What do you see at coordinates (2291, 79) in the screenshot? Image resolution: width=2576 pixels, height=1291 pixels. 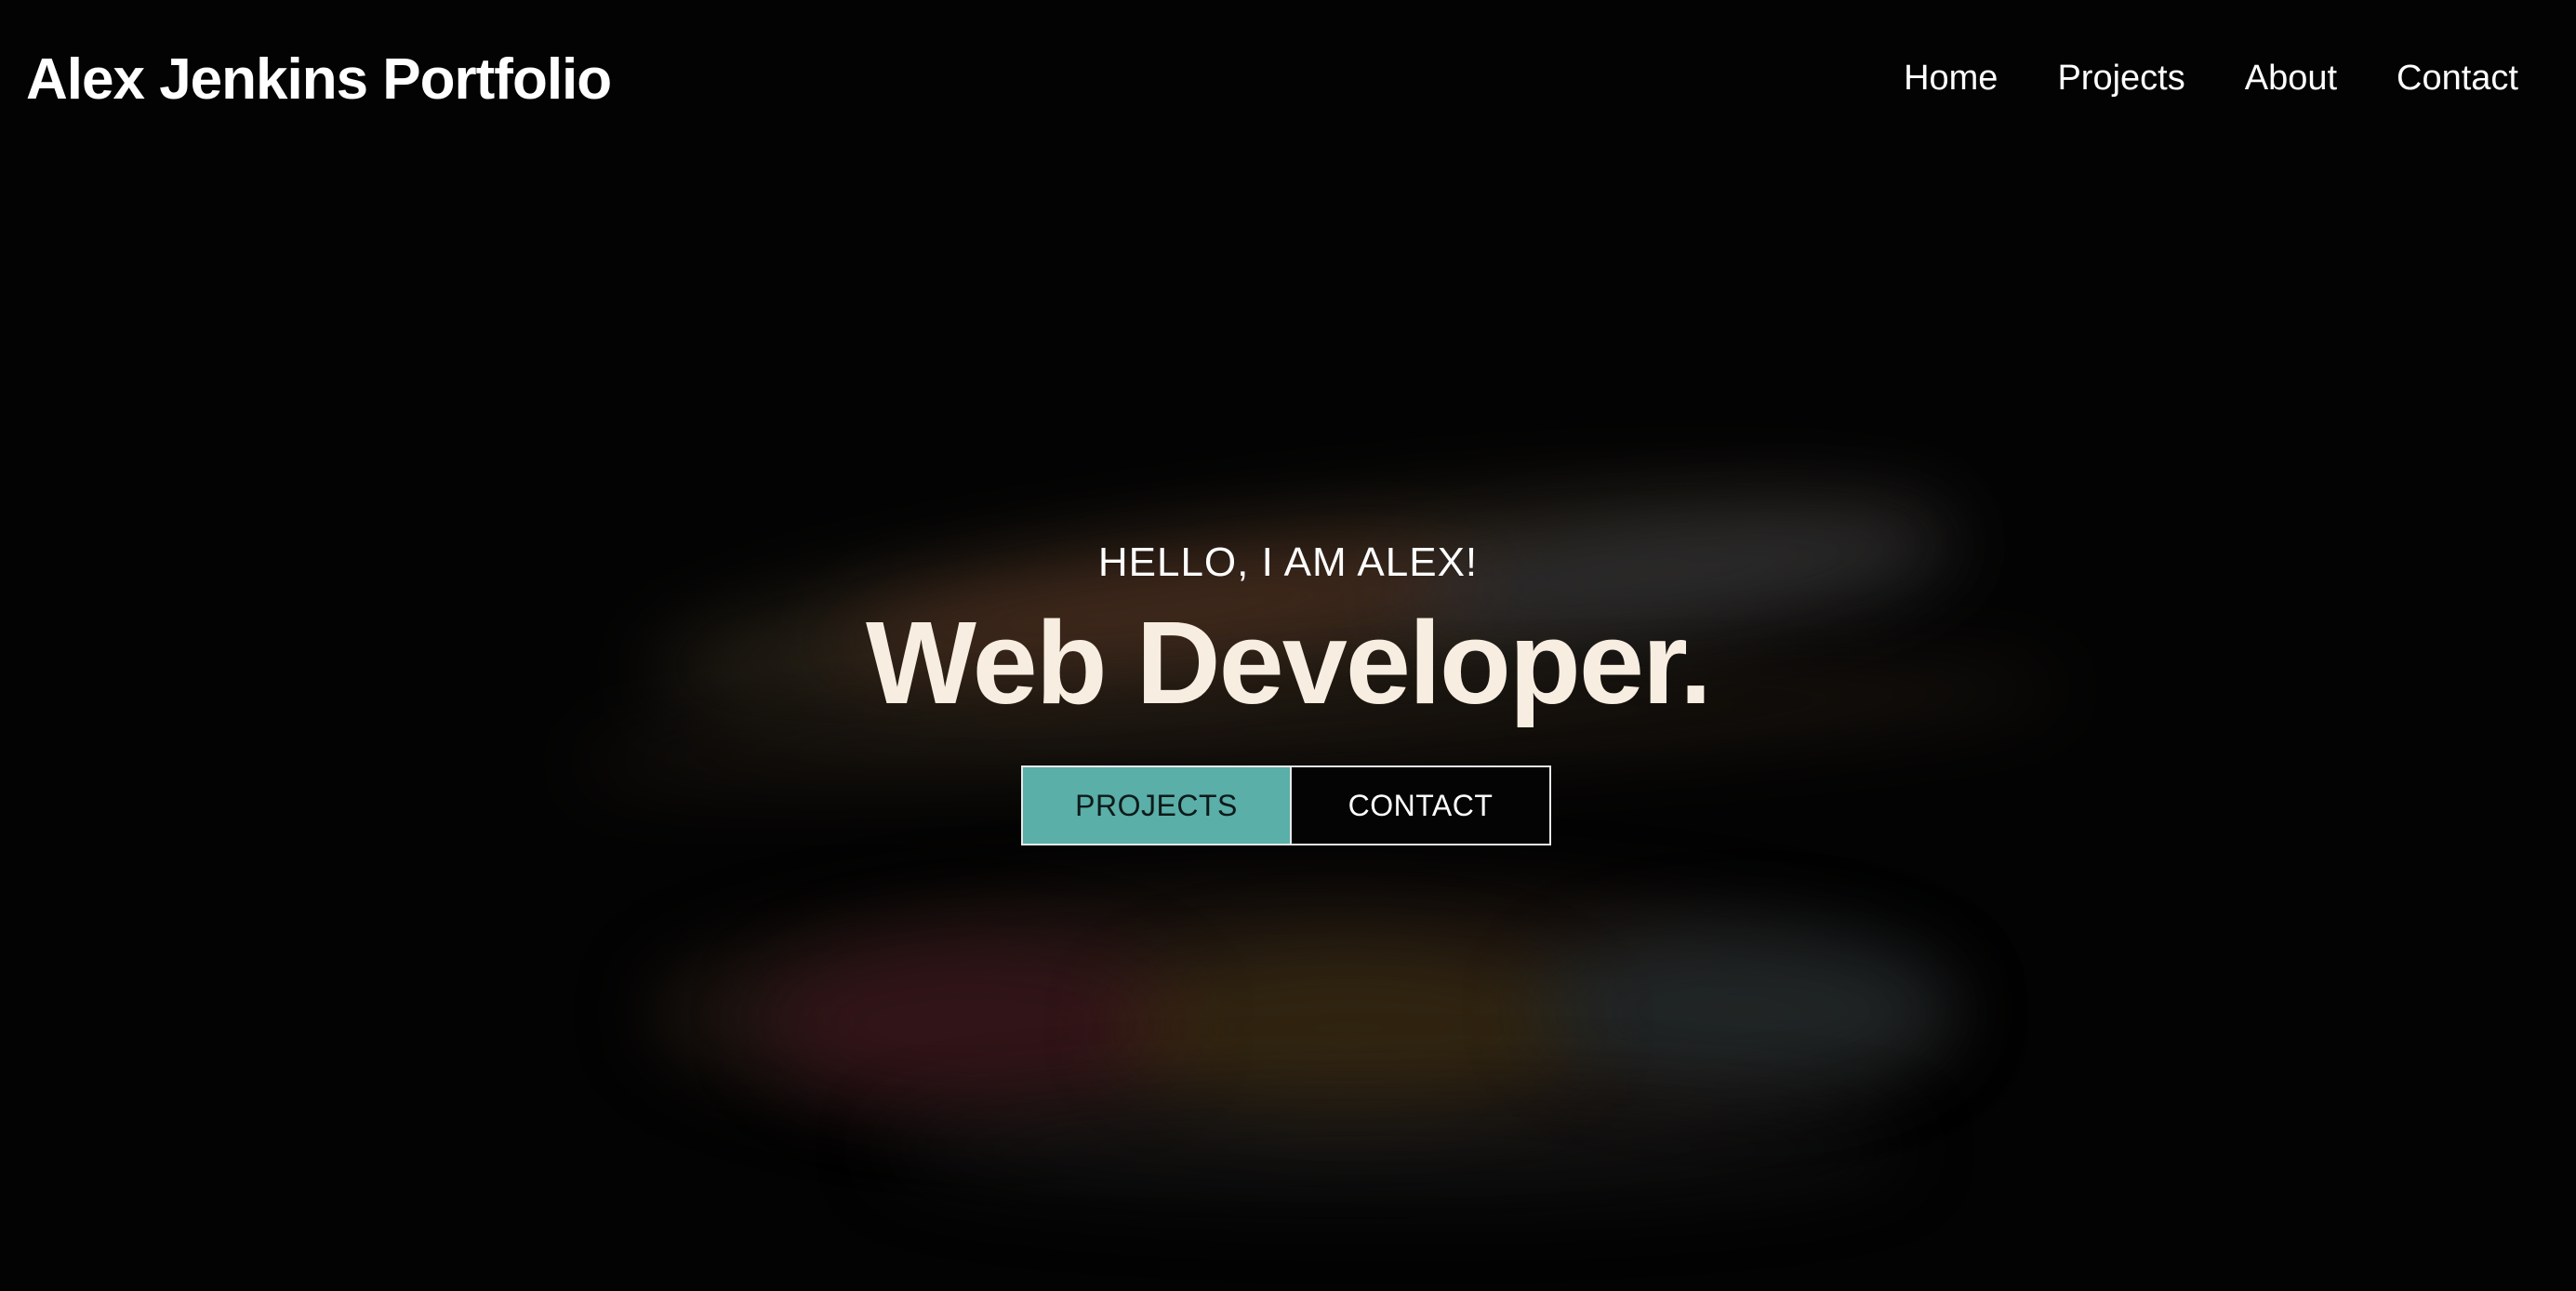 I see `nav-link-about: About` at bounding box center [2291, 79].